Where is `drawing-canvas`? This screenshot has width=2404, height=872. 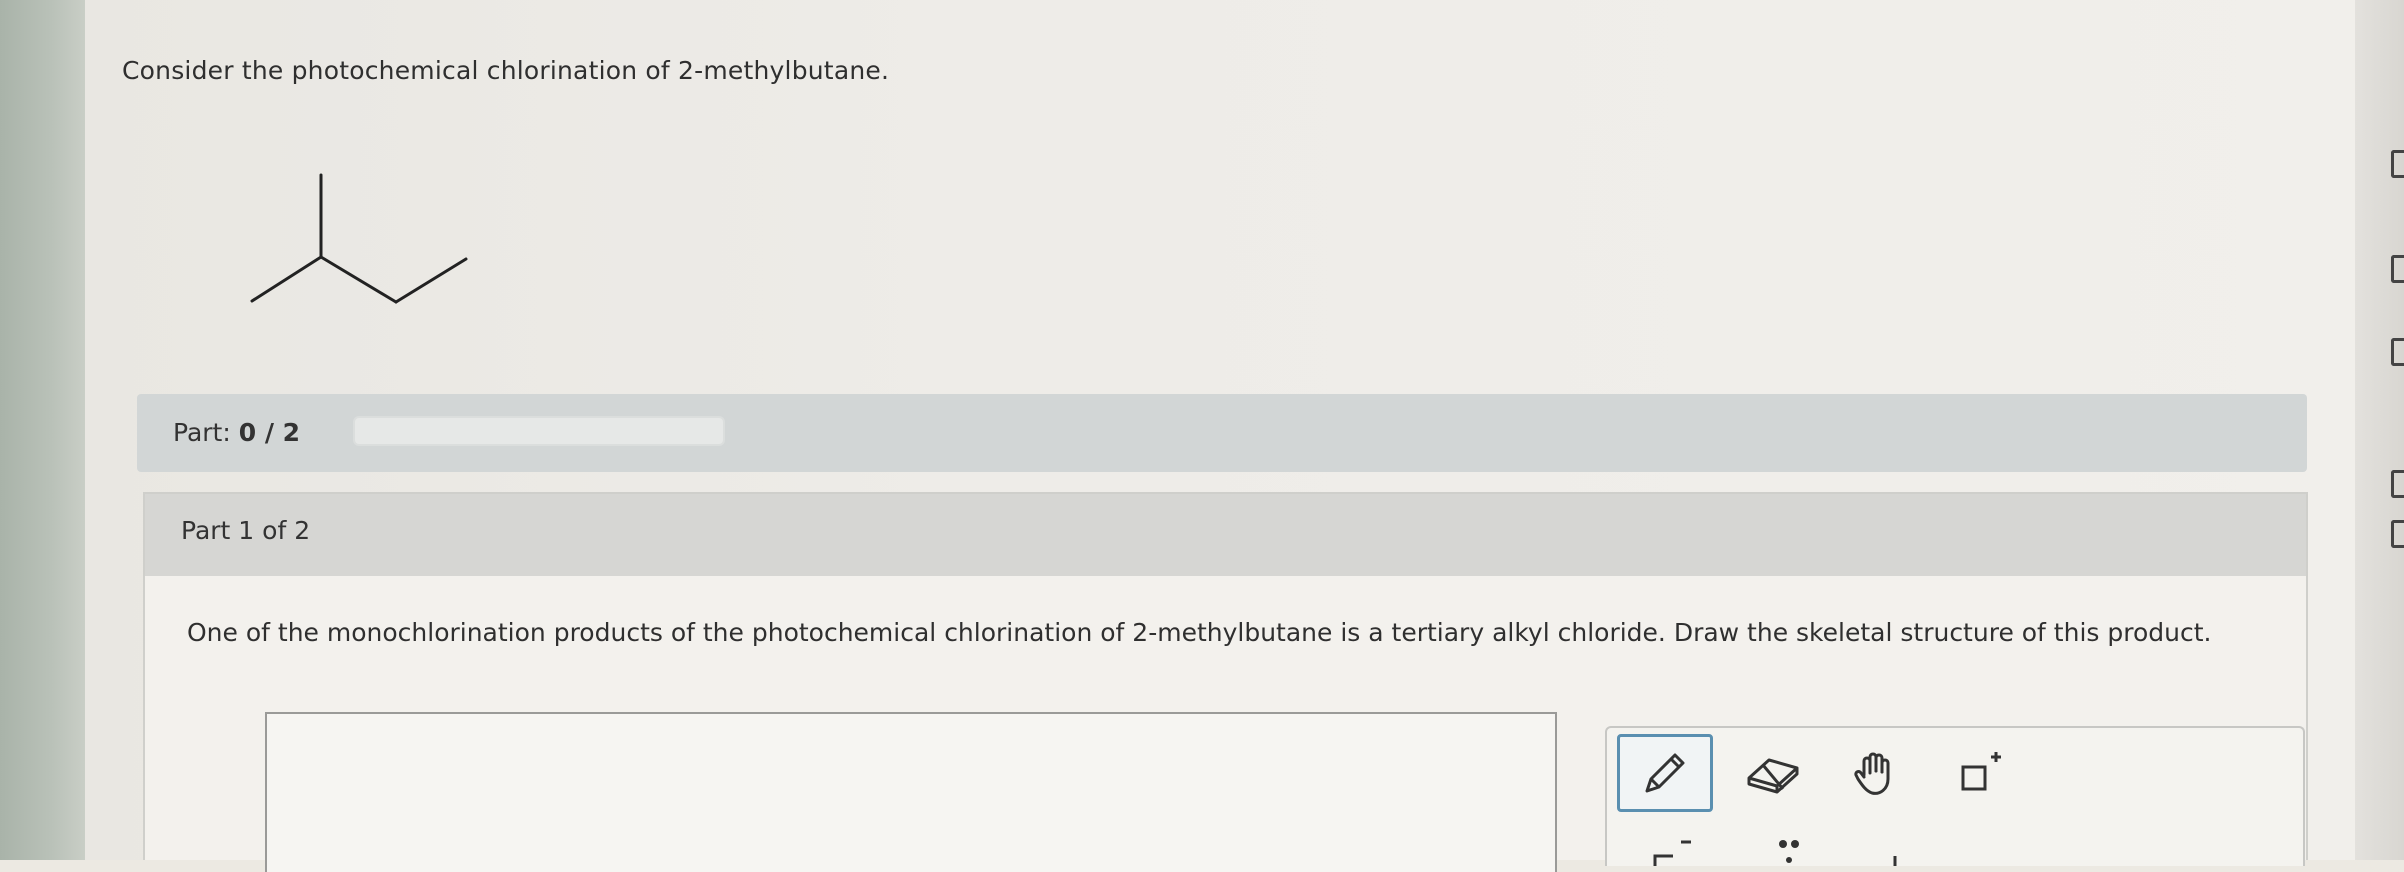
drawing-canvas is located at coordinates (911, 792).